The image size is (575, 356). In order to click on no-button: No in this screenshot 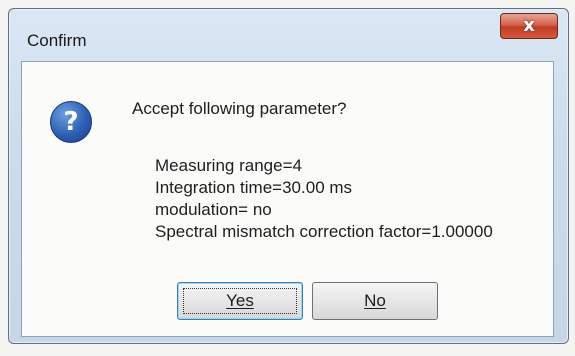, I will do `click(375, 301)`.